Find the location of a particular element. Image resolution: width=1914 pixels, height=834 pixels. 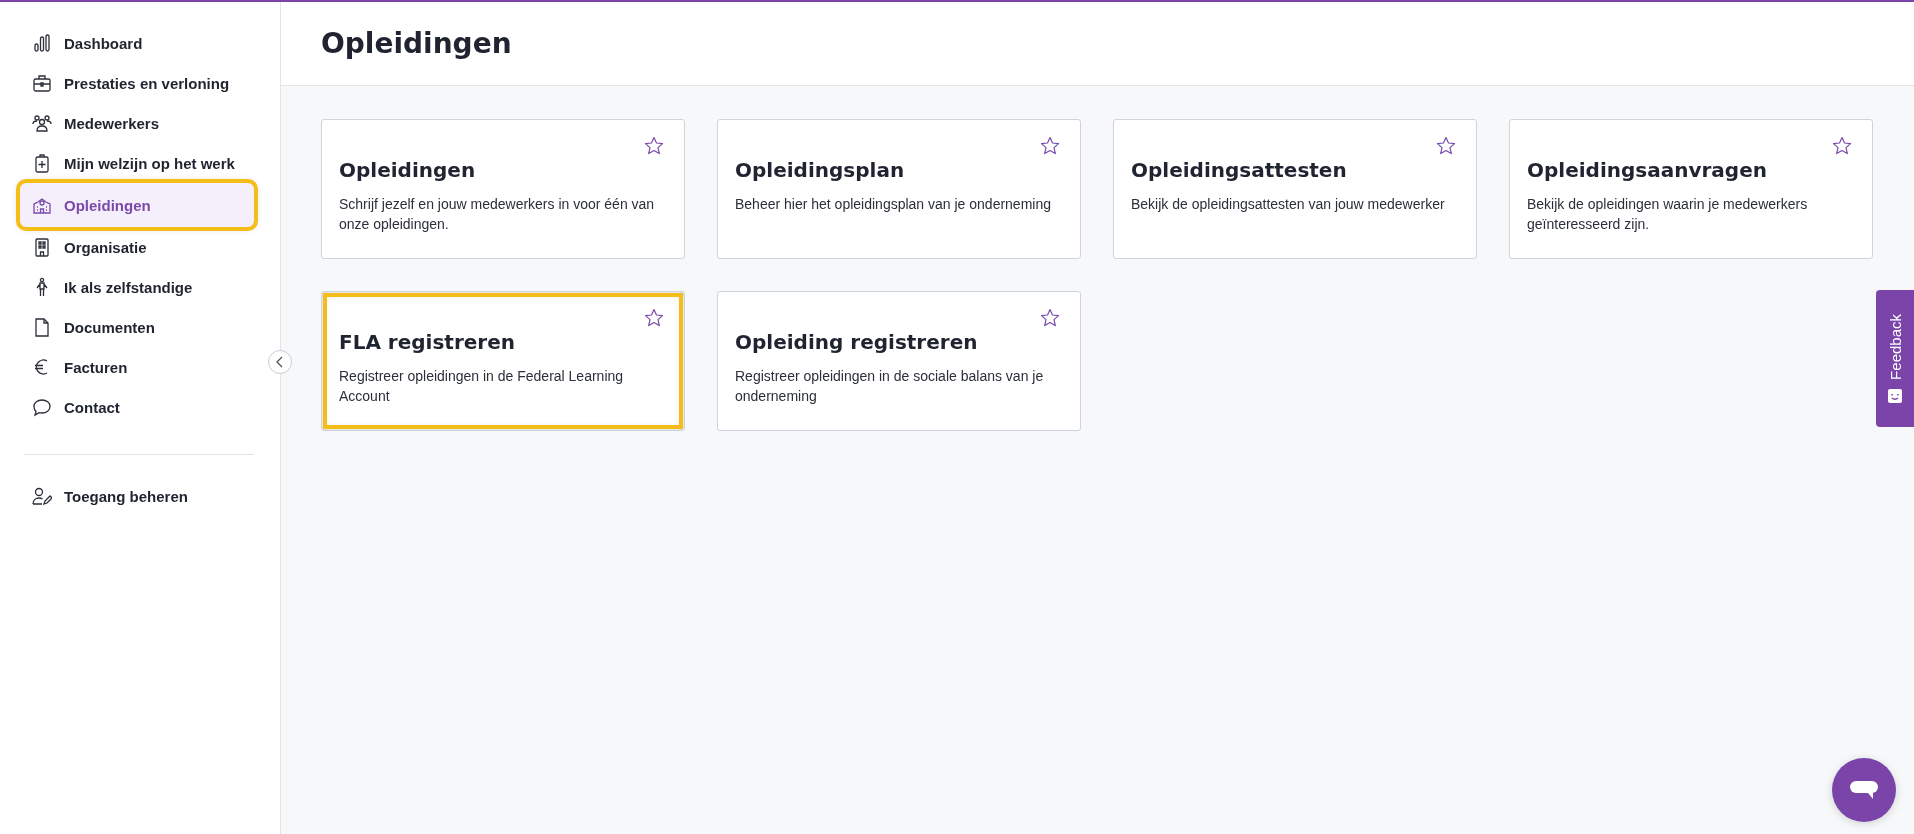

sidebar-item: Documenten is located at coordinates (137, 327).